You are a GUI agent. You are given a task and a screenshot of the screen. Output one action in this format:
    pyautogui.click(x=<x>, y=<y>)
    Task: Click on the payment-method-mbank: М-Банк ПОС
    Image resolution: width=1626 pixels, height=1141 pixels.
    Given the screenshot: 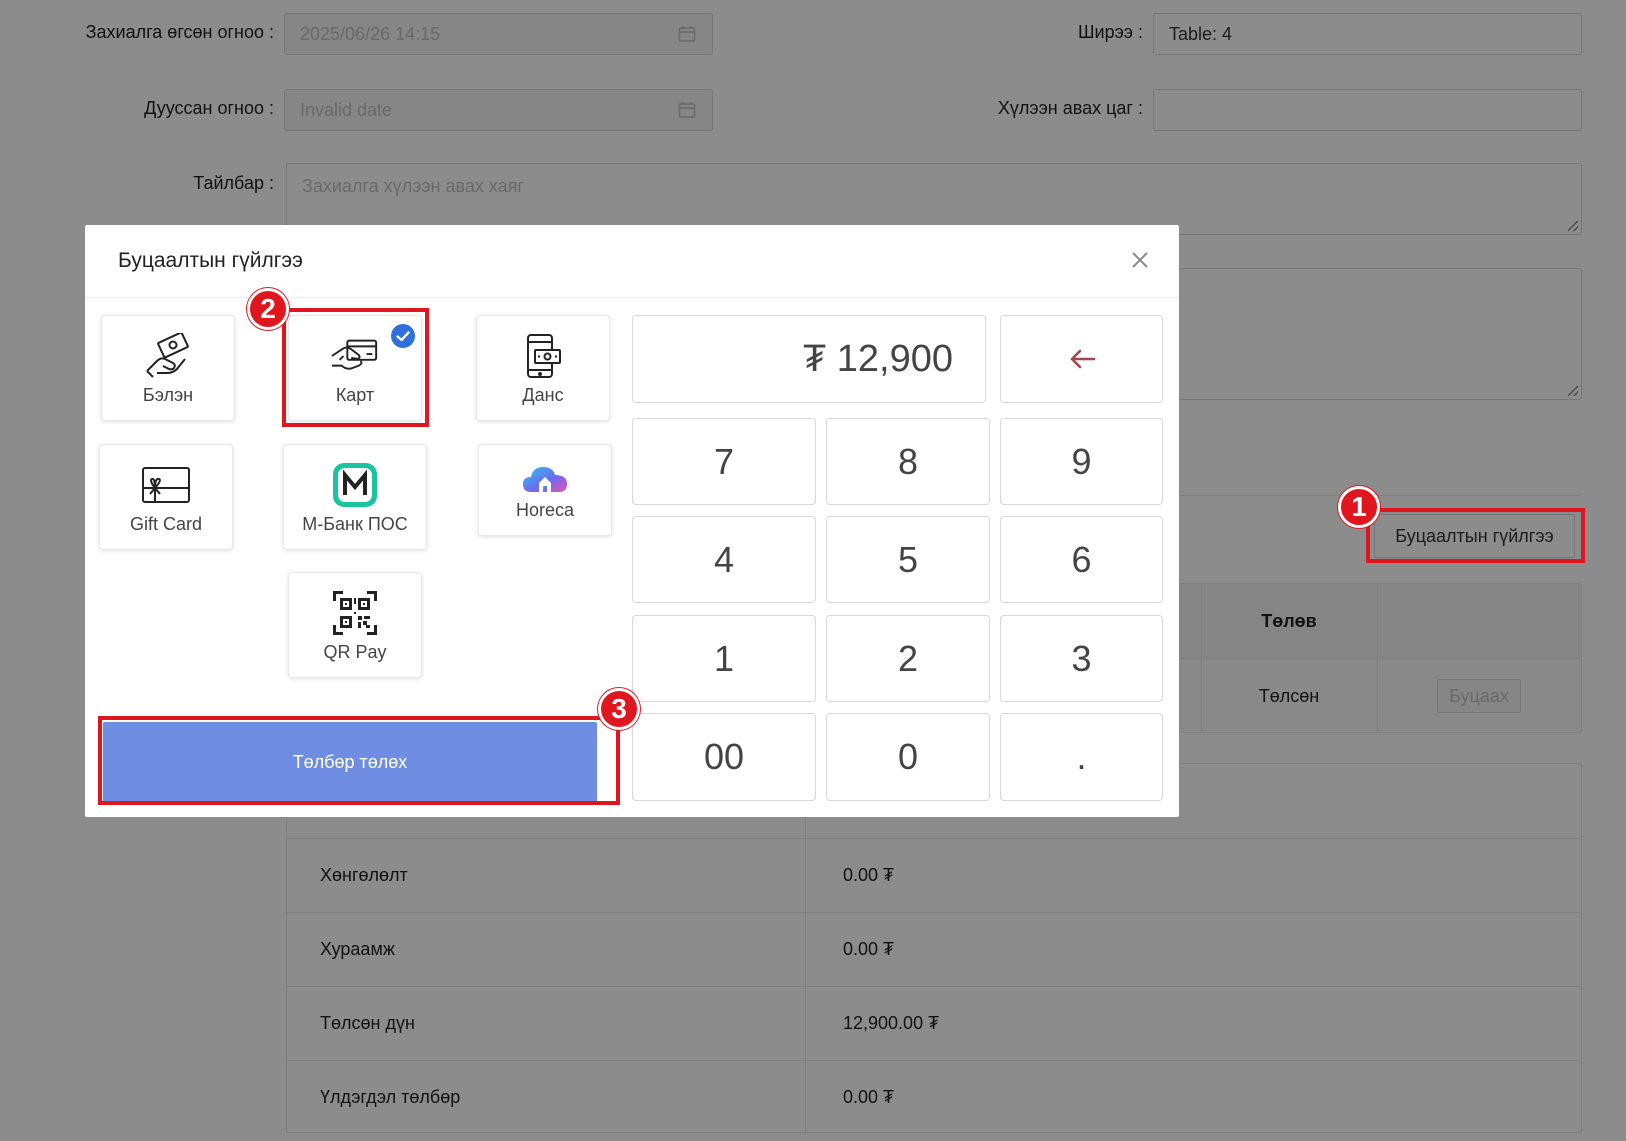 What is the action you would take?
    pyautogui.click(x=355, y=497)
    